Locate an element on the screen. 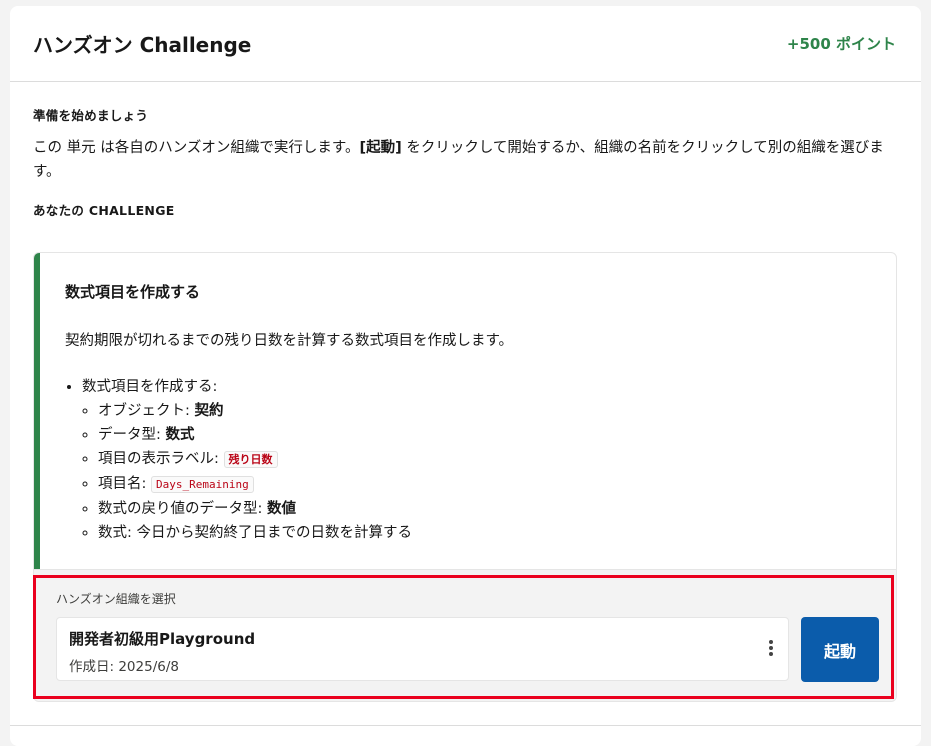 This screenshot has width=931, height=746. task-subitem-datatype: データ型: 数式 is located at coordinates (487, 435).